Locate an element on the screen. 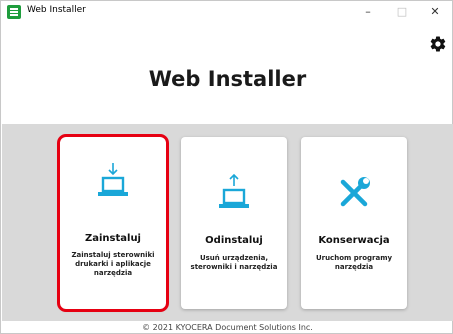 The image size is (453, 334). gear-icon is located at coordinates (438, 44).